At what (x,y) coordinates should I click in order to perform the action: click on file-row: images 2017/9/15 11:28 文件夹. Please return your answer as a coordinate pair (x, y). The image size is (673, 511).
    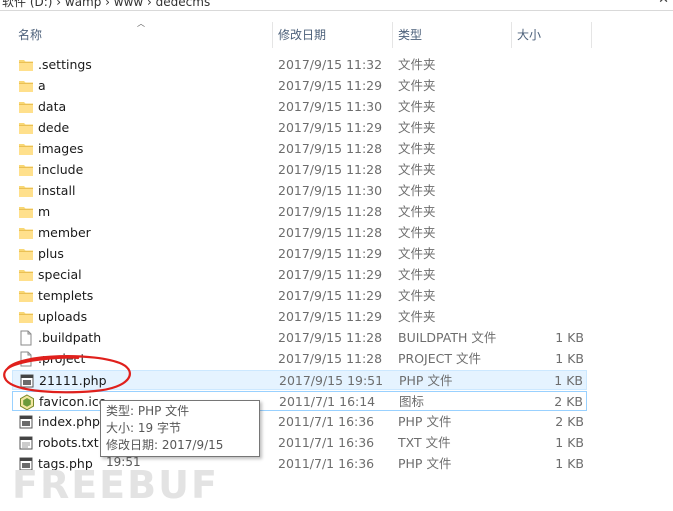
    Looking at the image, I should click on (299, 149).